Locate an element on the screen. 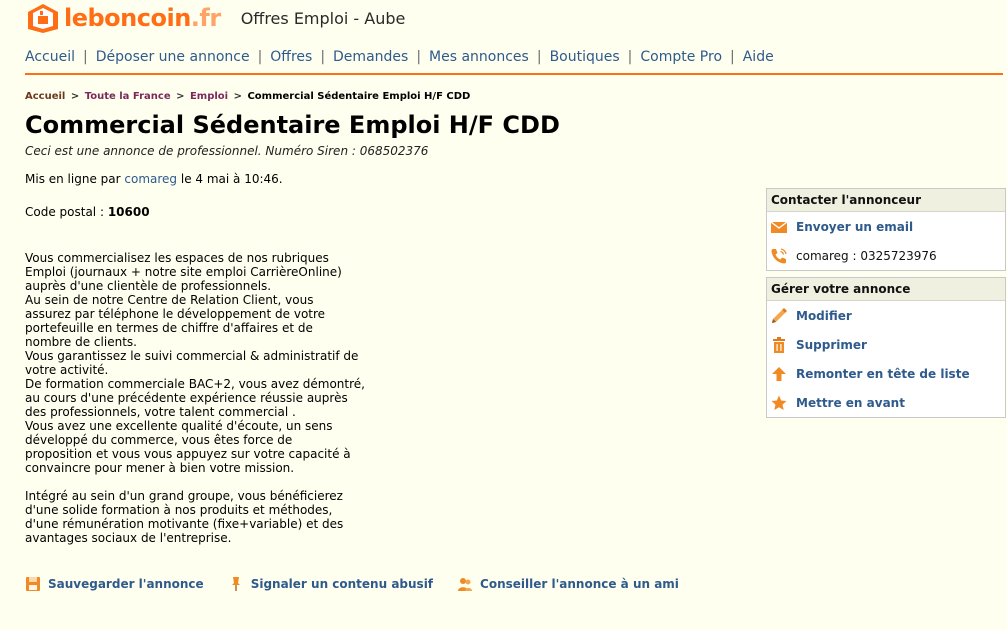 This screenshot has width=1007, height=630. site-header: leboncoin.fr Offres Emploi - Aube is located at coordinates (215, 18).